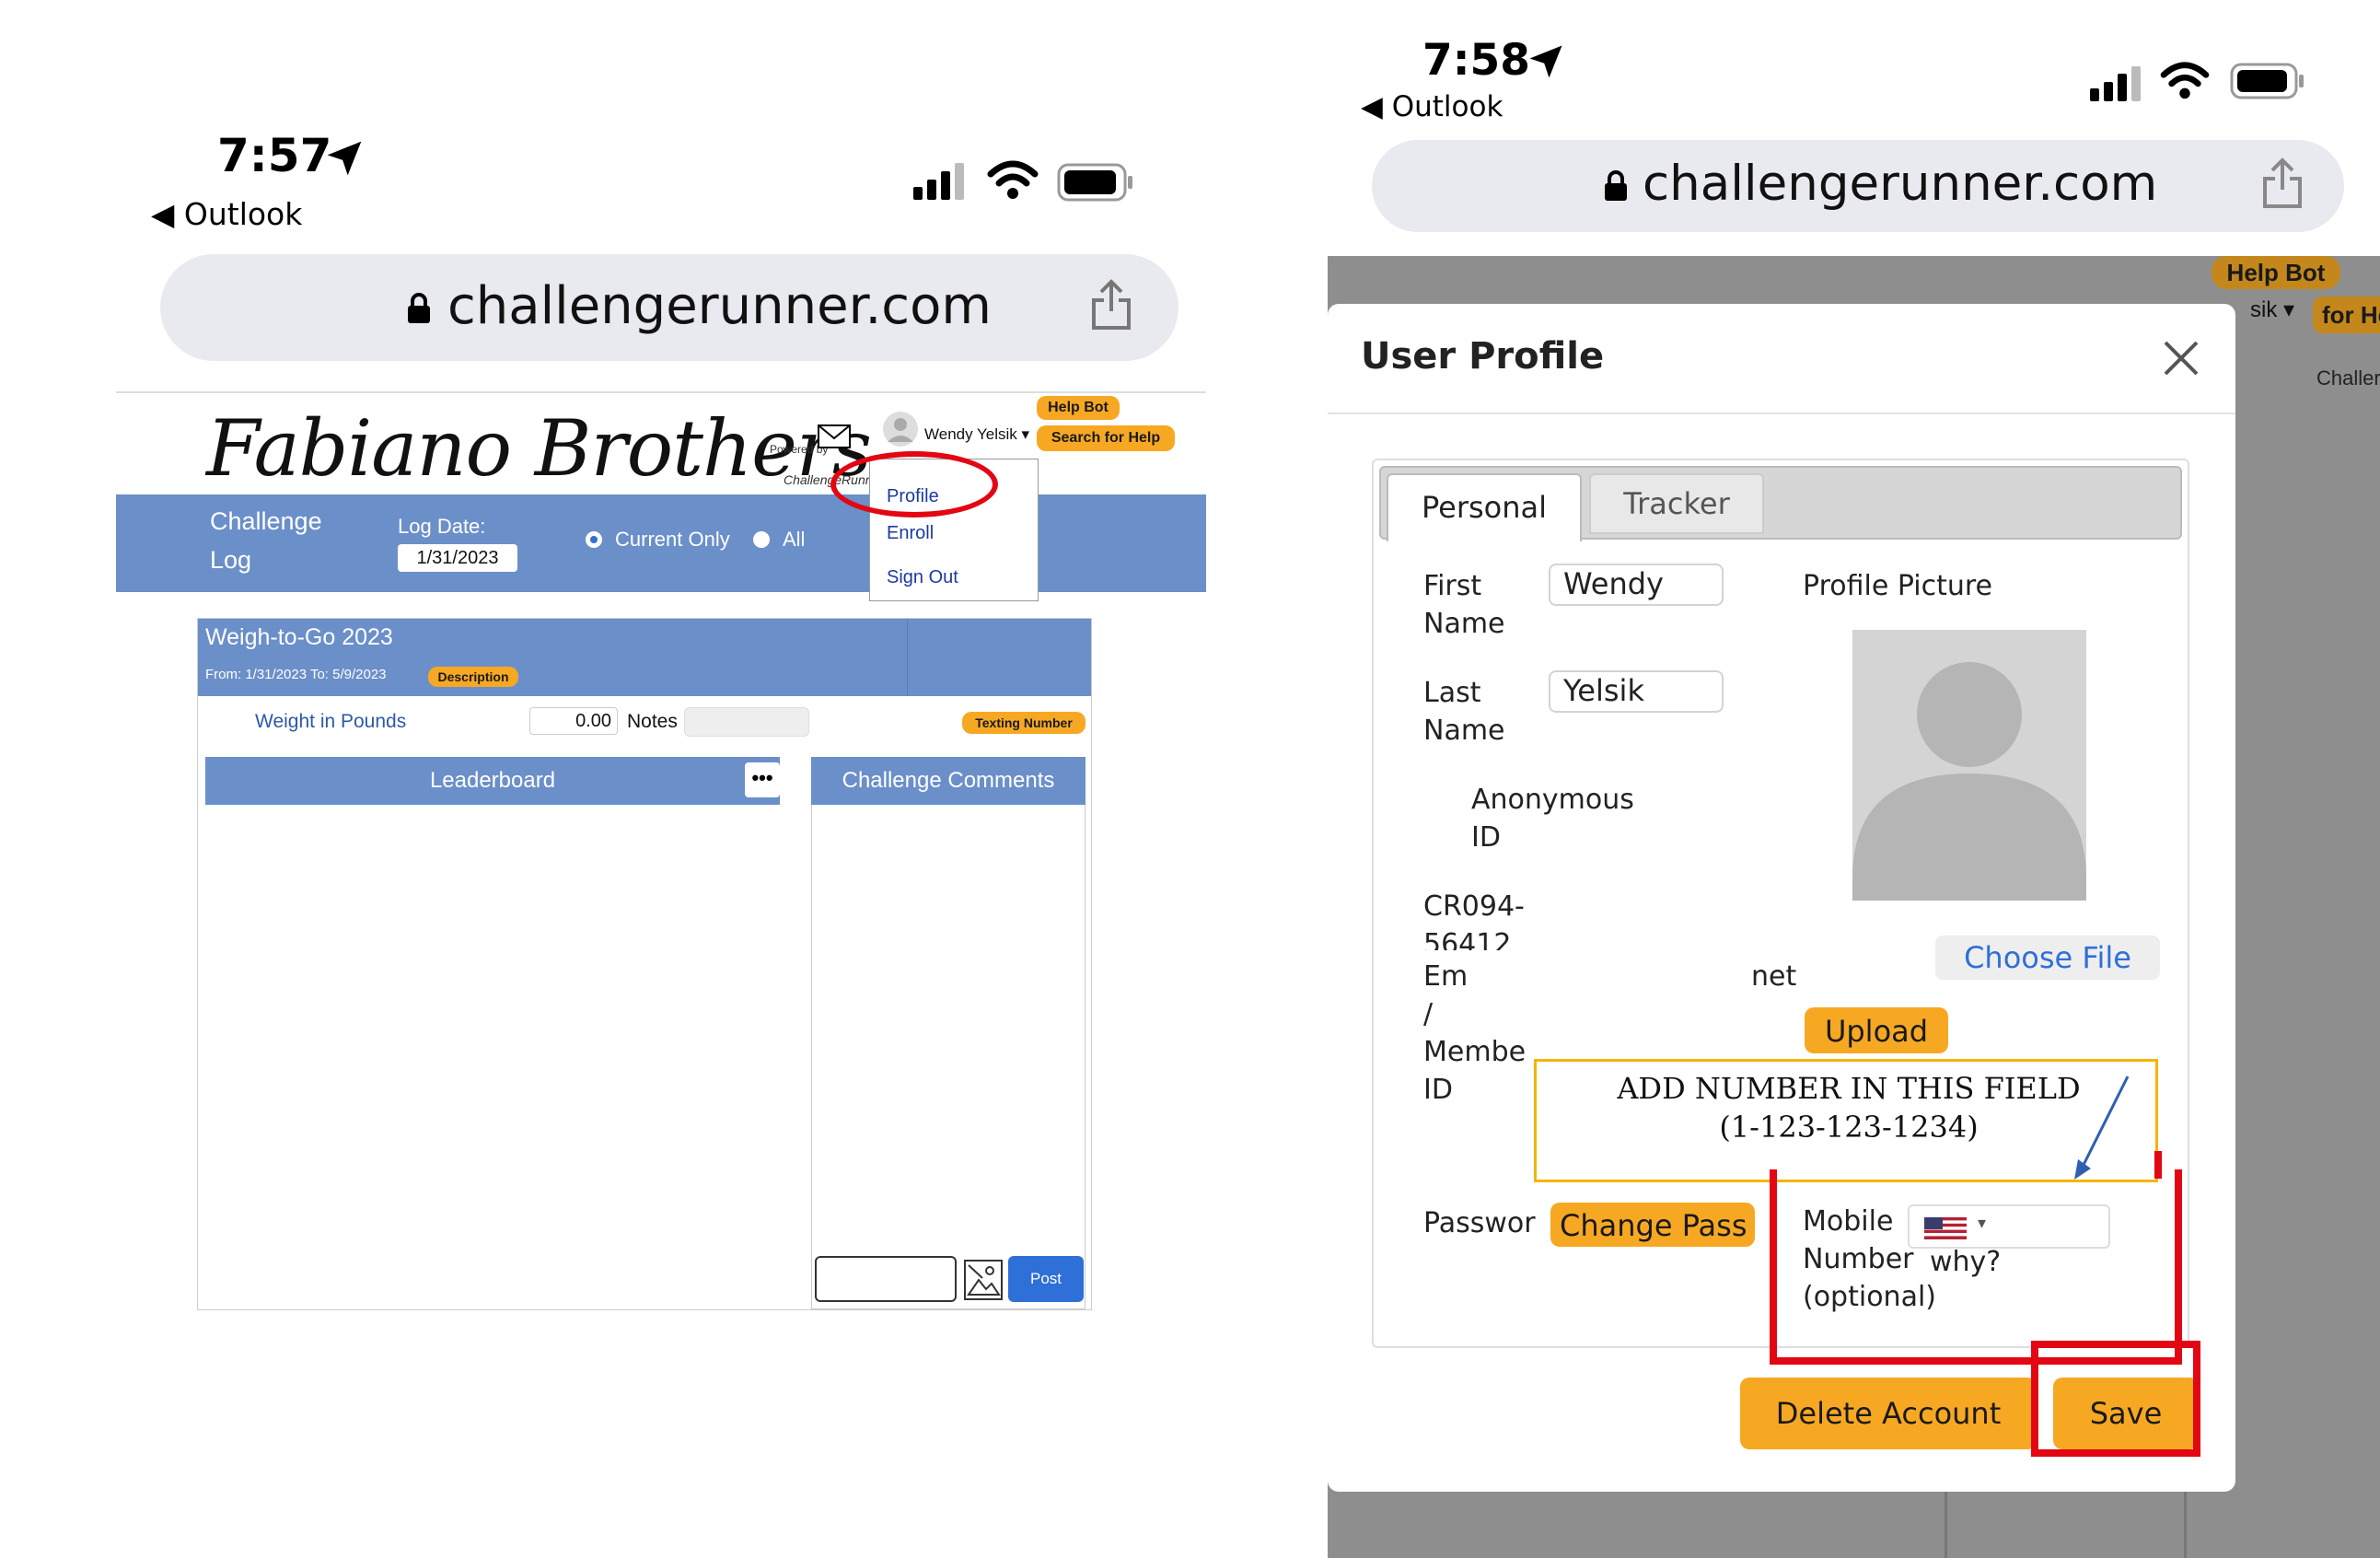  I want to click on mobile-red-box-annotation, so click(1976, 1267).